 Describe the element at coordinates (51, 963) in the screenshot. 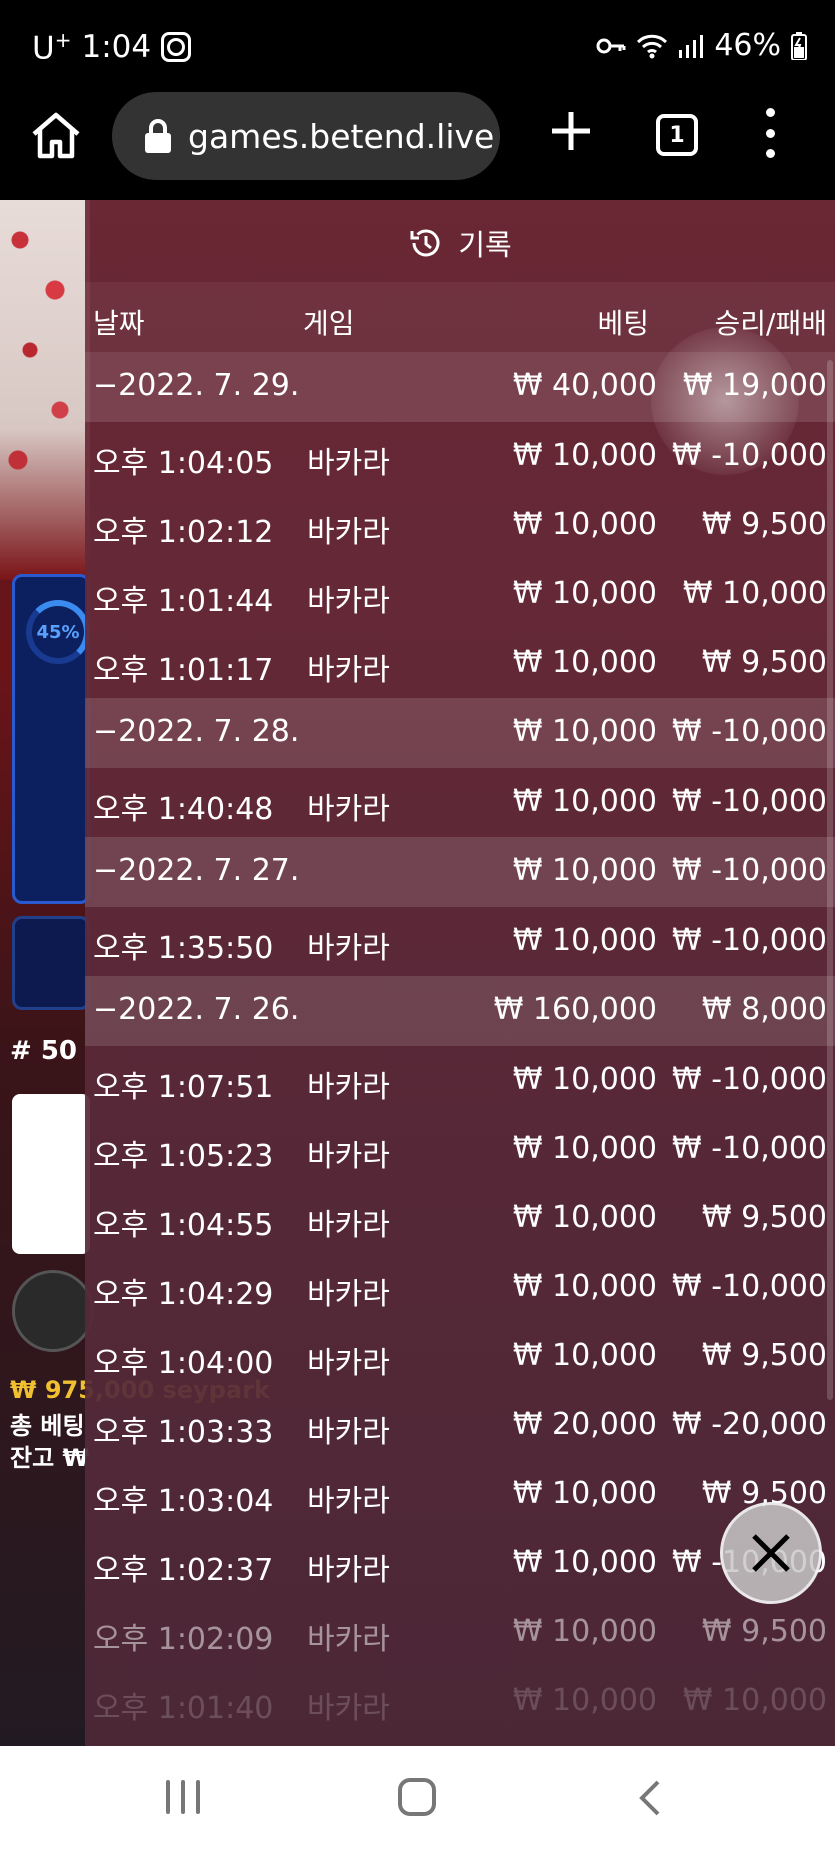

I see `bet-panel-secondary` at that location.